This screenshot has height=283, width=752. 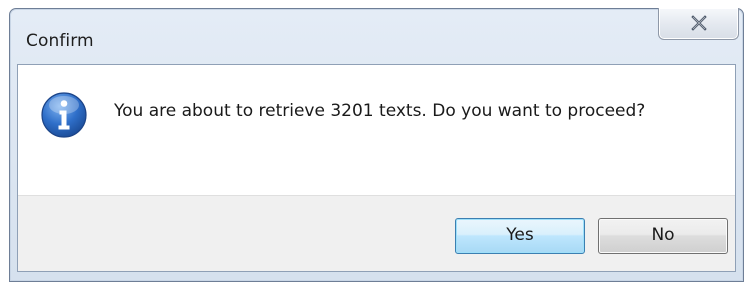 I want to click on close-icon, so click(x=699, y=23).